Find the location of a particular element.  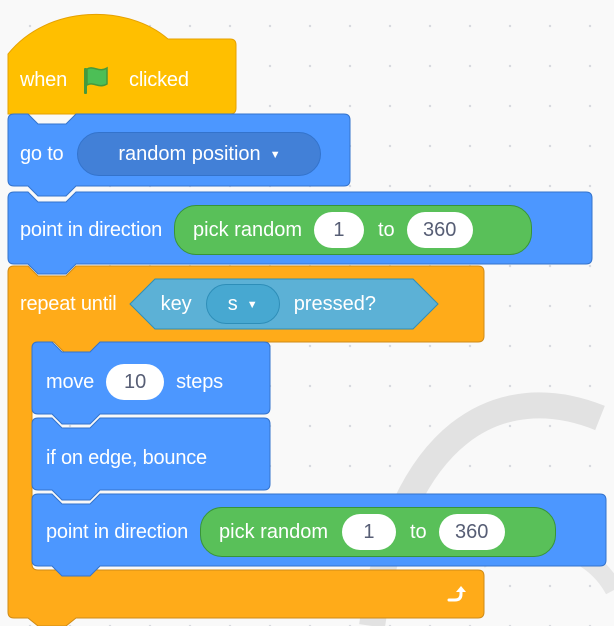

to-label-2: to is located at coordinates (418, 531).